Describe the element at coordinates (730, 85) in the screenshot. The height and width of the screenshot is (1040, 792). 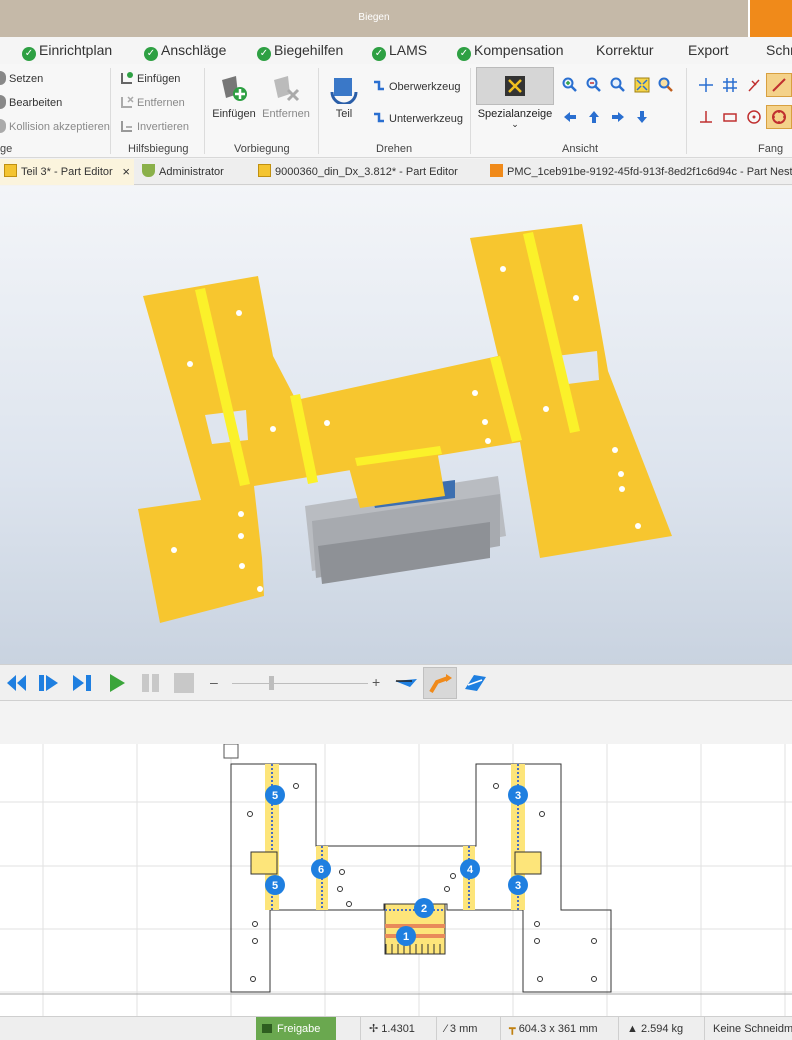
I see `snap-grid-icon` at that location.